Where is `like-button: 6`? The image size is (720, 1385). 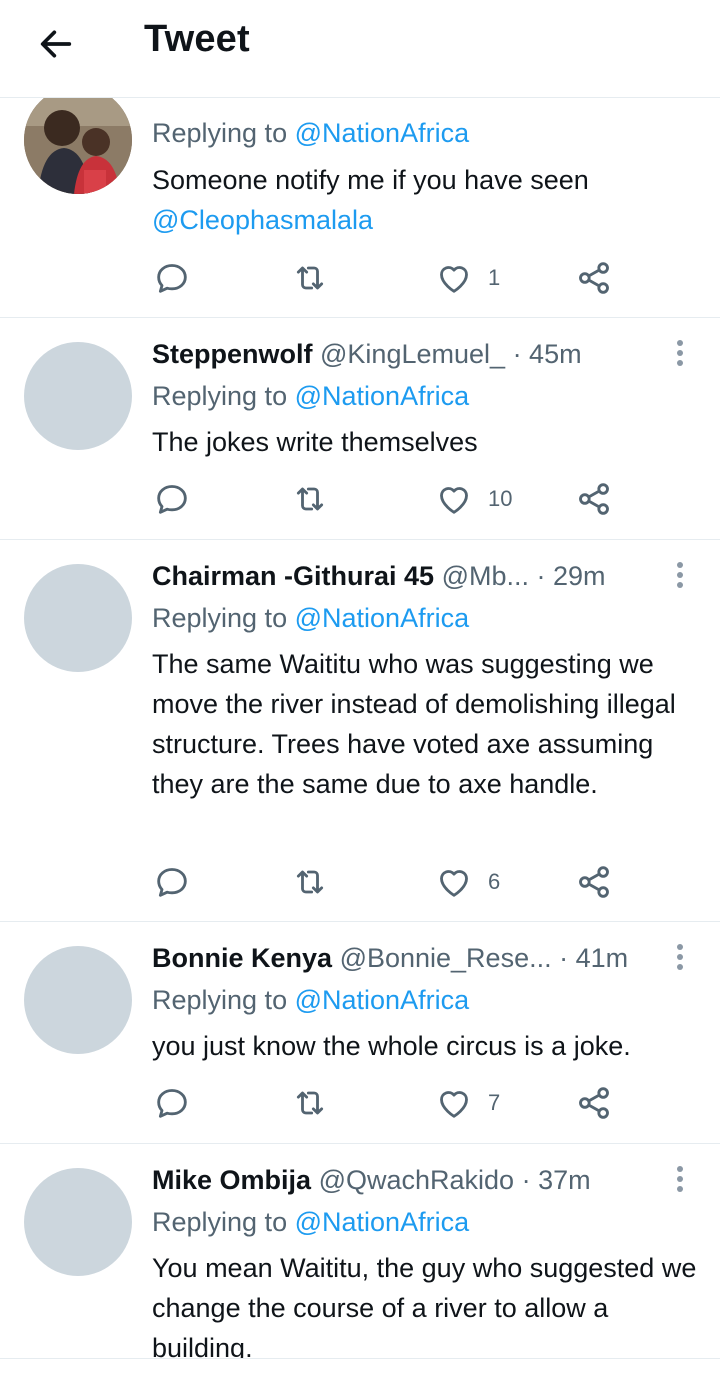
like-button: 6 is located at coordinates (467, 882).